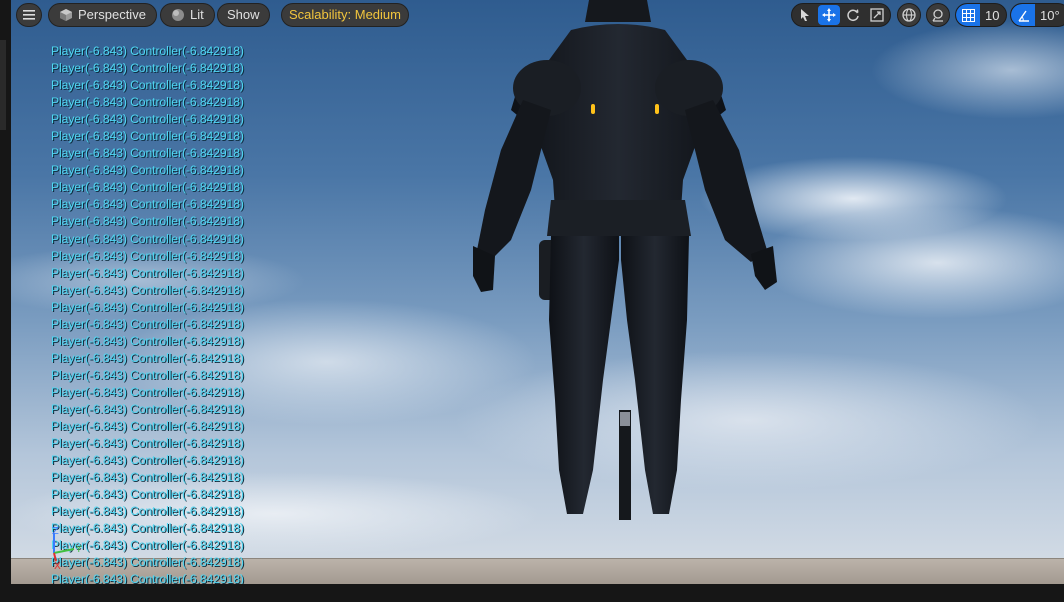  I want to click on rotation-snap-toggle, so click(1023, 15).